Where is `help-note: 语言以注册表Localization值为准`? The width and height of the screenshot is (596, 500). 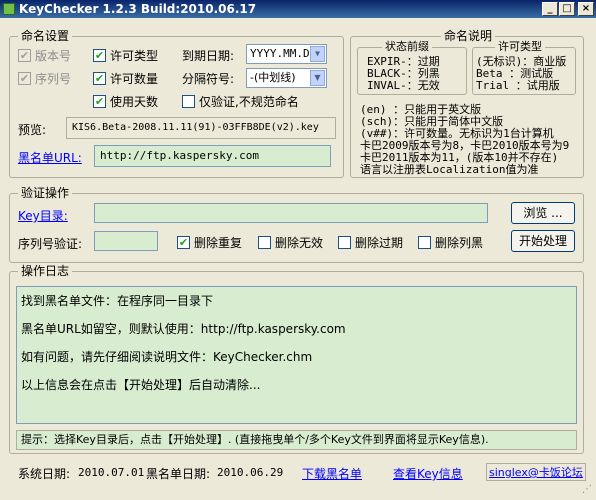
help-note: 语言以注册表Localization值为准 is located at coordinates (449, 169).